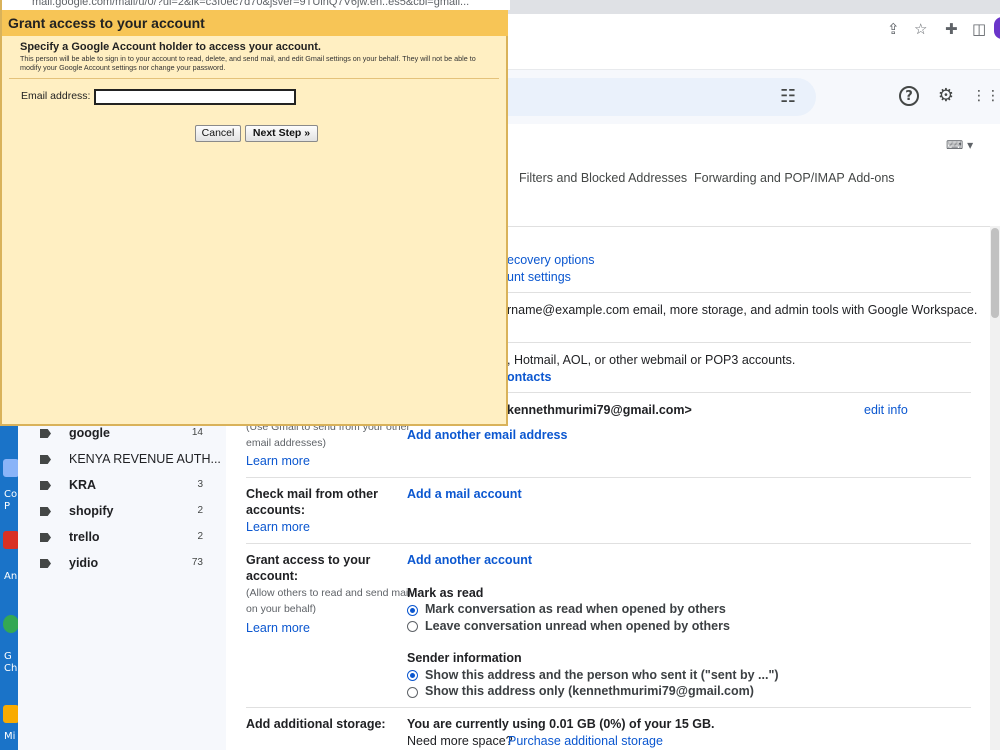 This screenshot has width=1000, height=750. What do you see at coordinates (281, 133) in the screenshot?
I see `next-step-button: Next Step »` at bounding box center [281, 133].